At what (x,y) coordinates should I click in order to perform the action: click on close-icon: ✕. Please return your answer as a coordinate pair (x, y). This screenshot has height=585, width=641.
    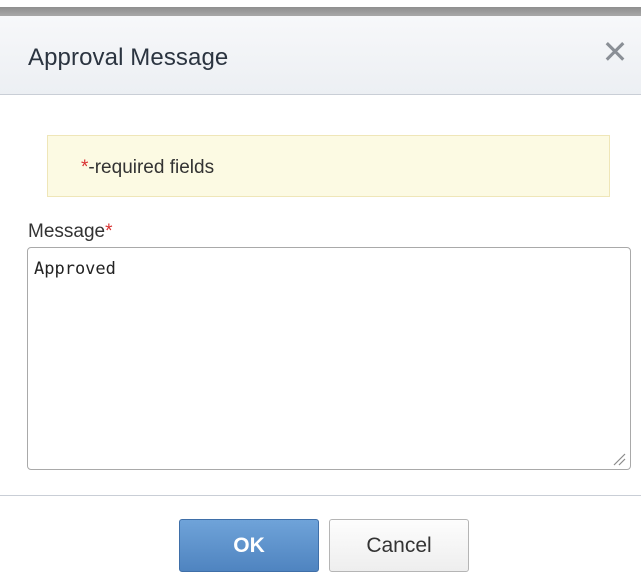
    Looking at the image, I should click on (615, 52).